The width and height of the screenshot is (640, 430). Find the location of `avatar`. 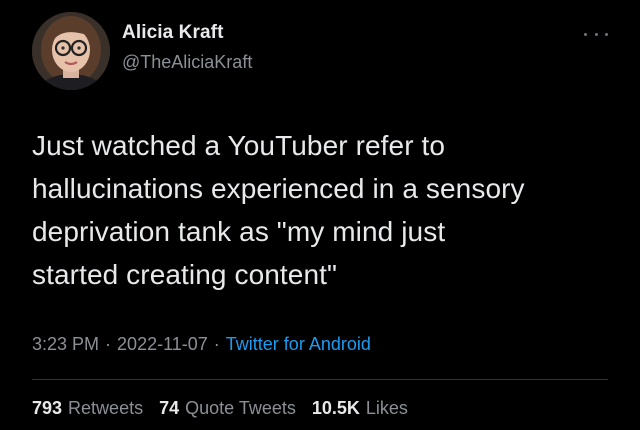

avatar is located at coordinates (71, 51).